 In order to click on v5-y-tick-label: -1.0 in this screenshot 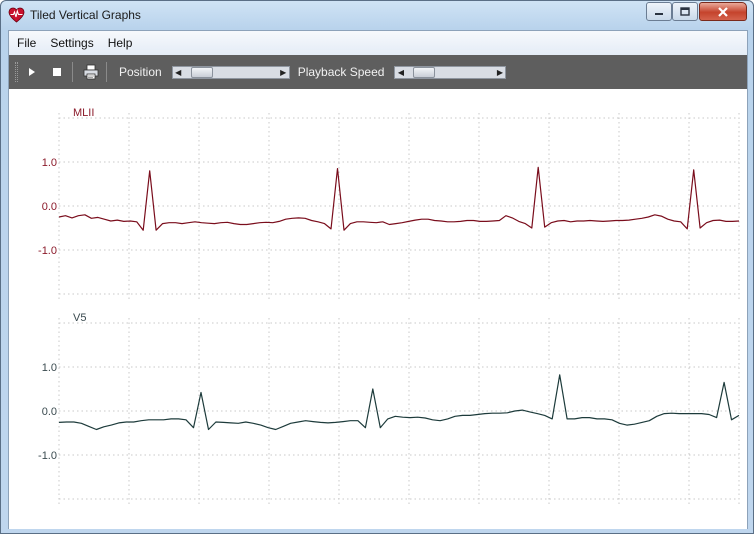, I will do `click(47, 456)`.